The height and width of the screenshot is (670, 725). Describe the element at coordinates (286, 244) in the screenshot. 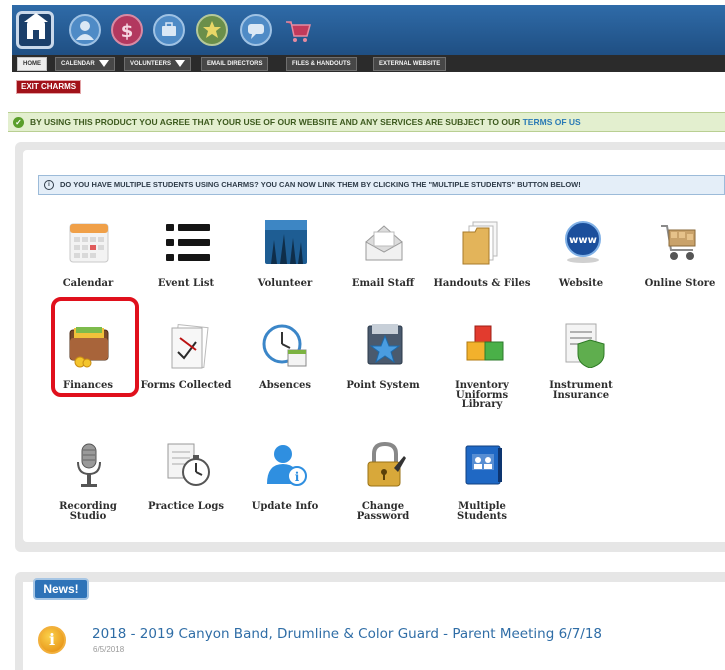

I see `volunteer-hands-icon` at that location.